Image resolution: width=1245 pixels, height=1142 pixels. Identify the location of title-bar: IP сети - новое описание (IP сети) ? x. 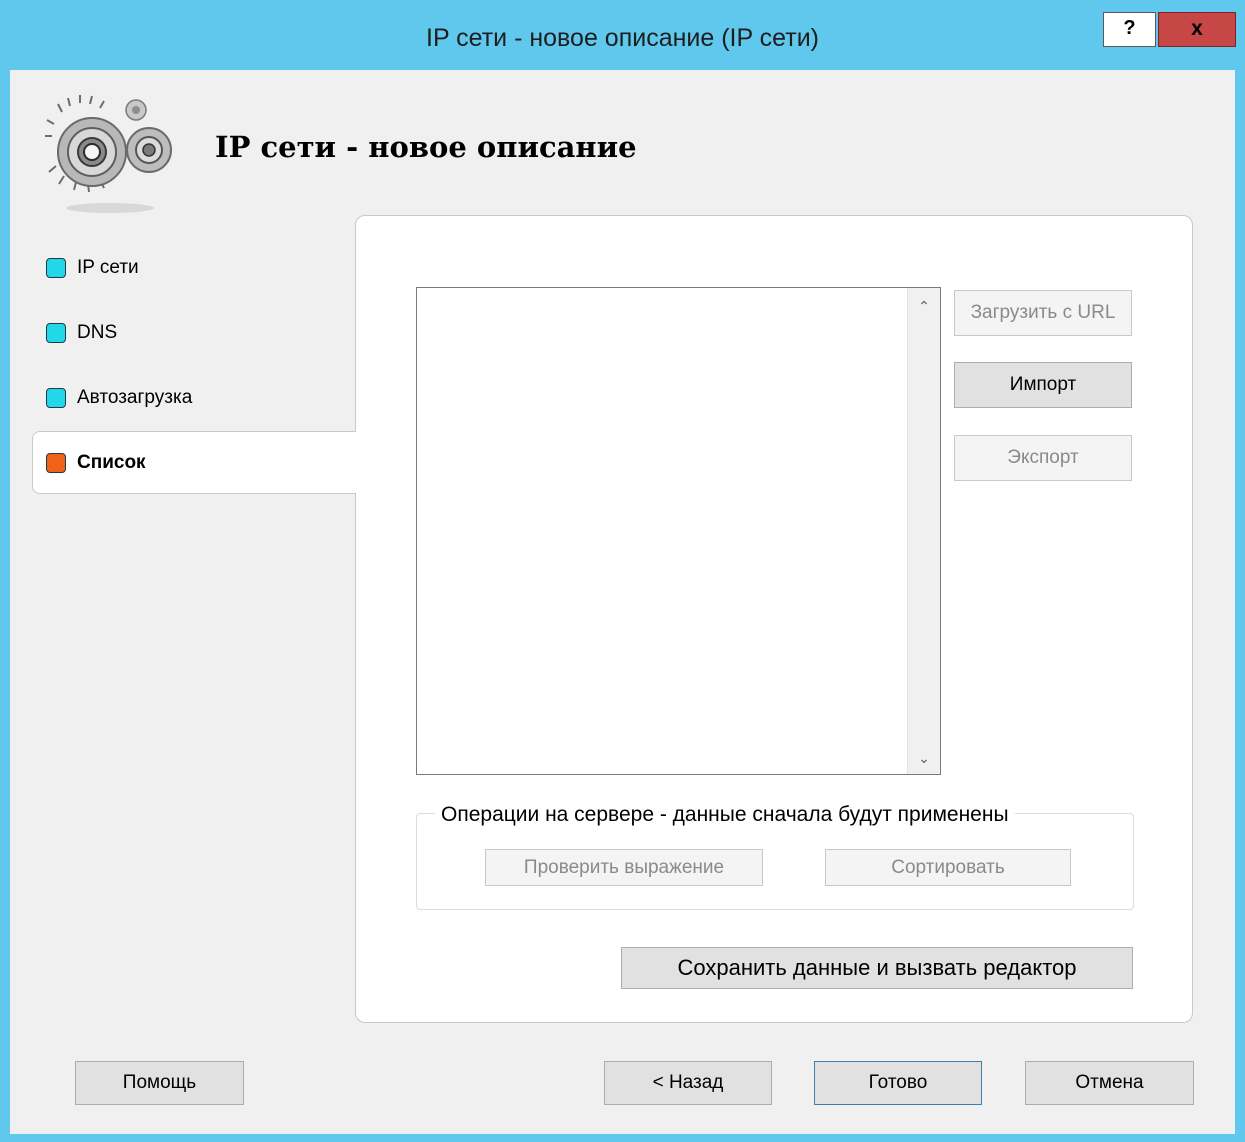
(622, 35).